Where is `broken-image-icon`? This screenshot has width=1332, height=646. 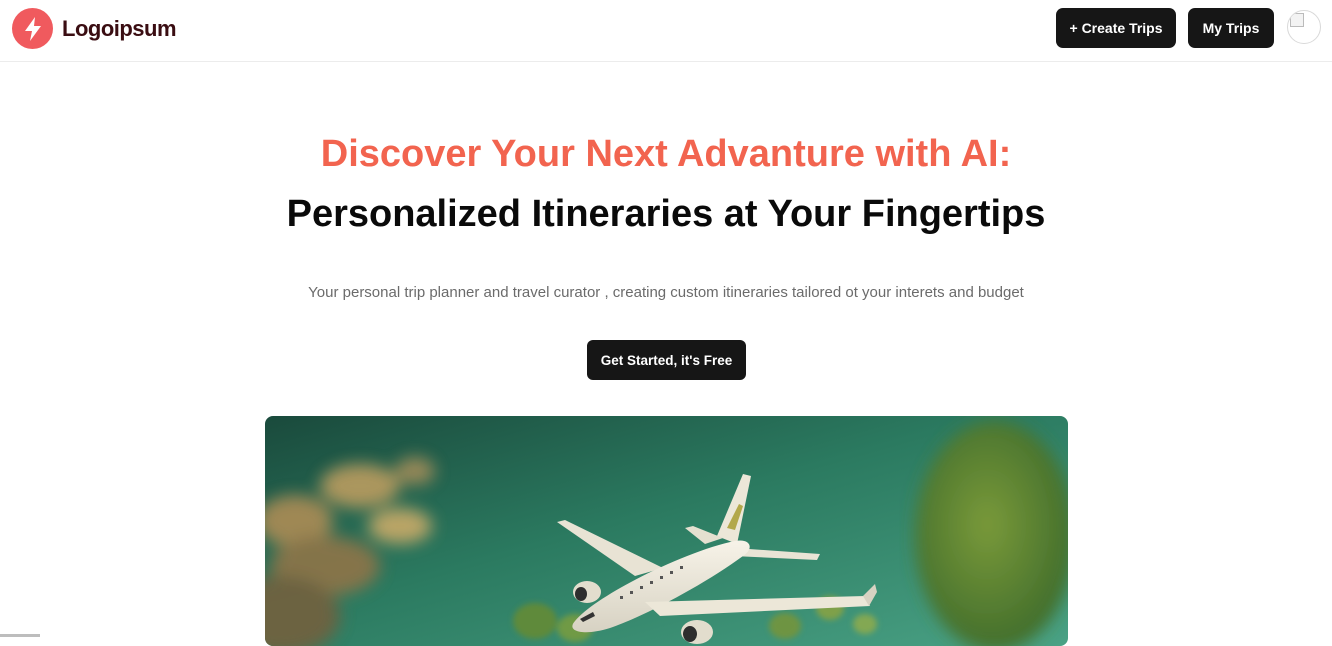 broken-image-icon is located at coordinates (1297, 20).